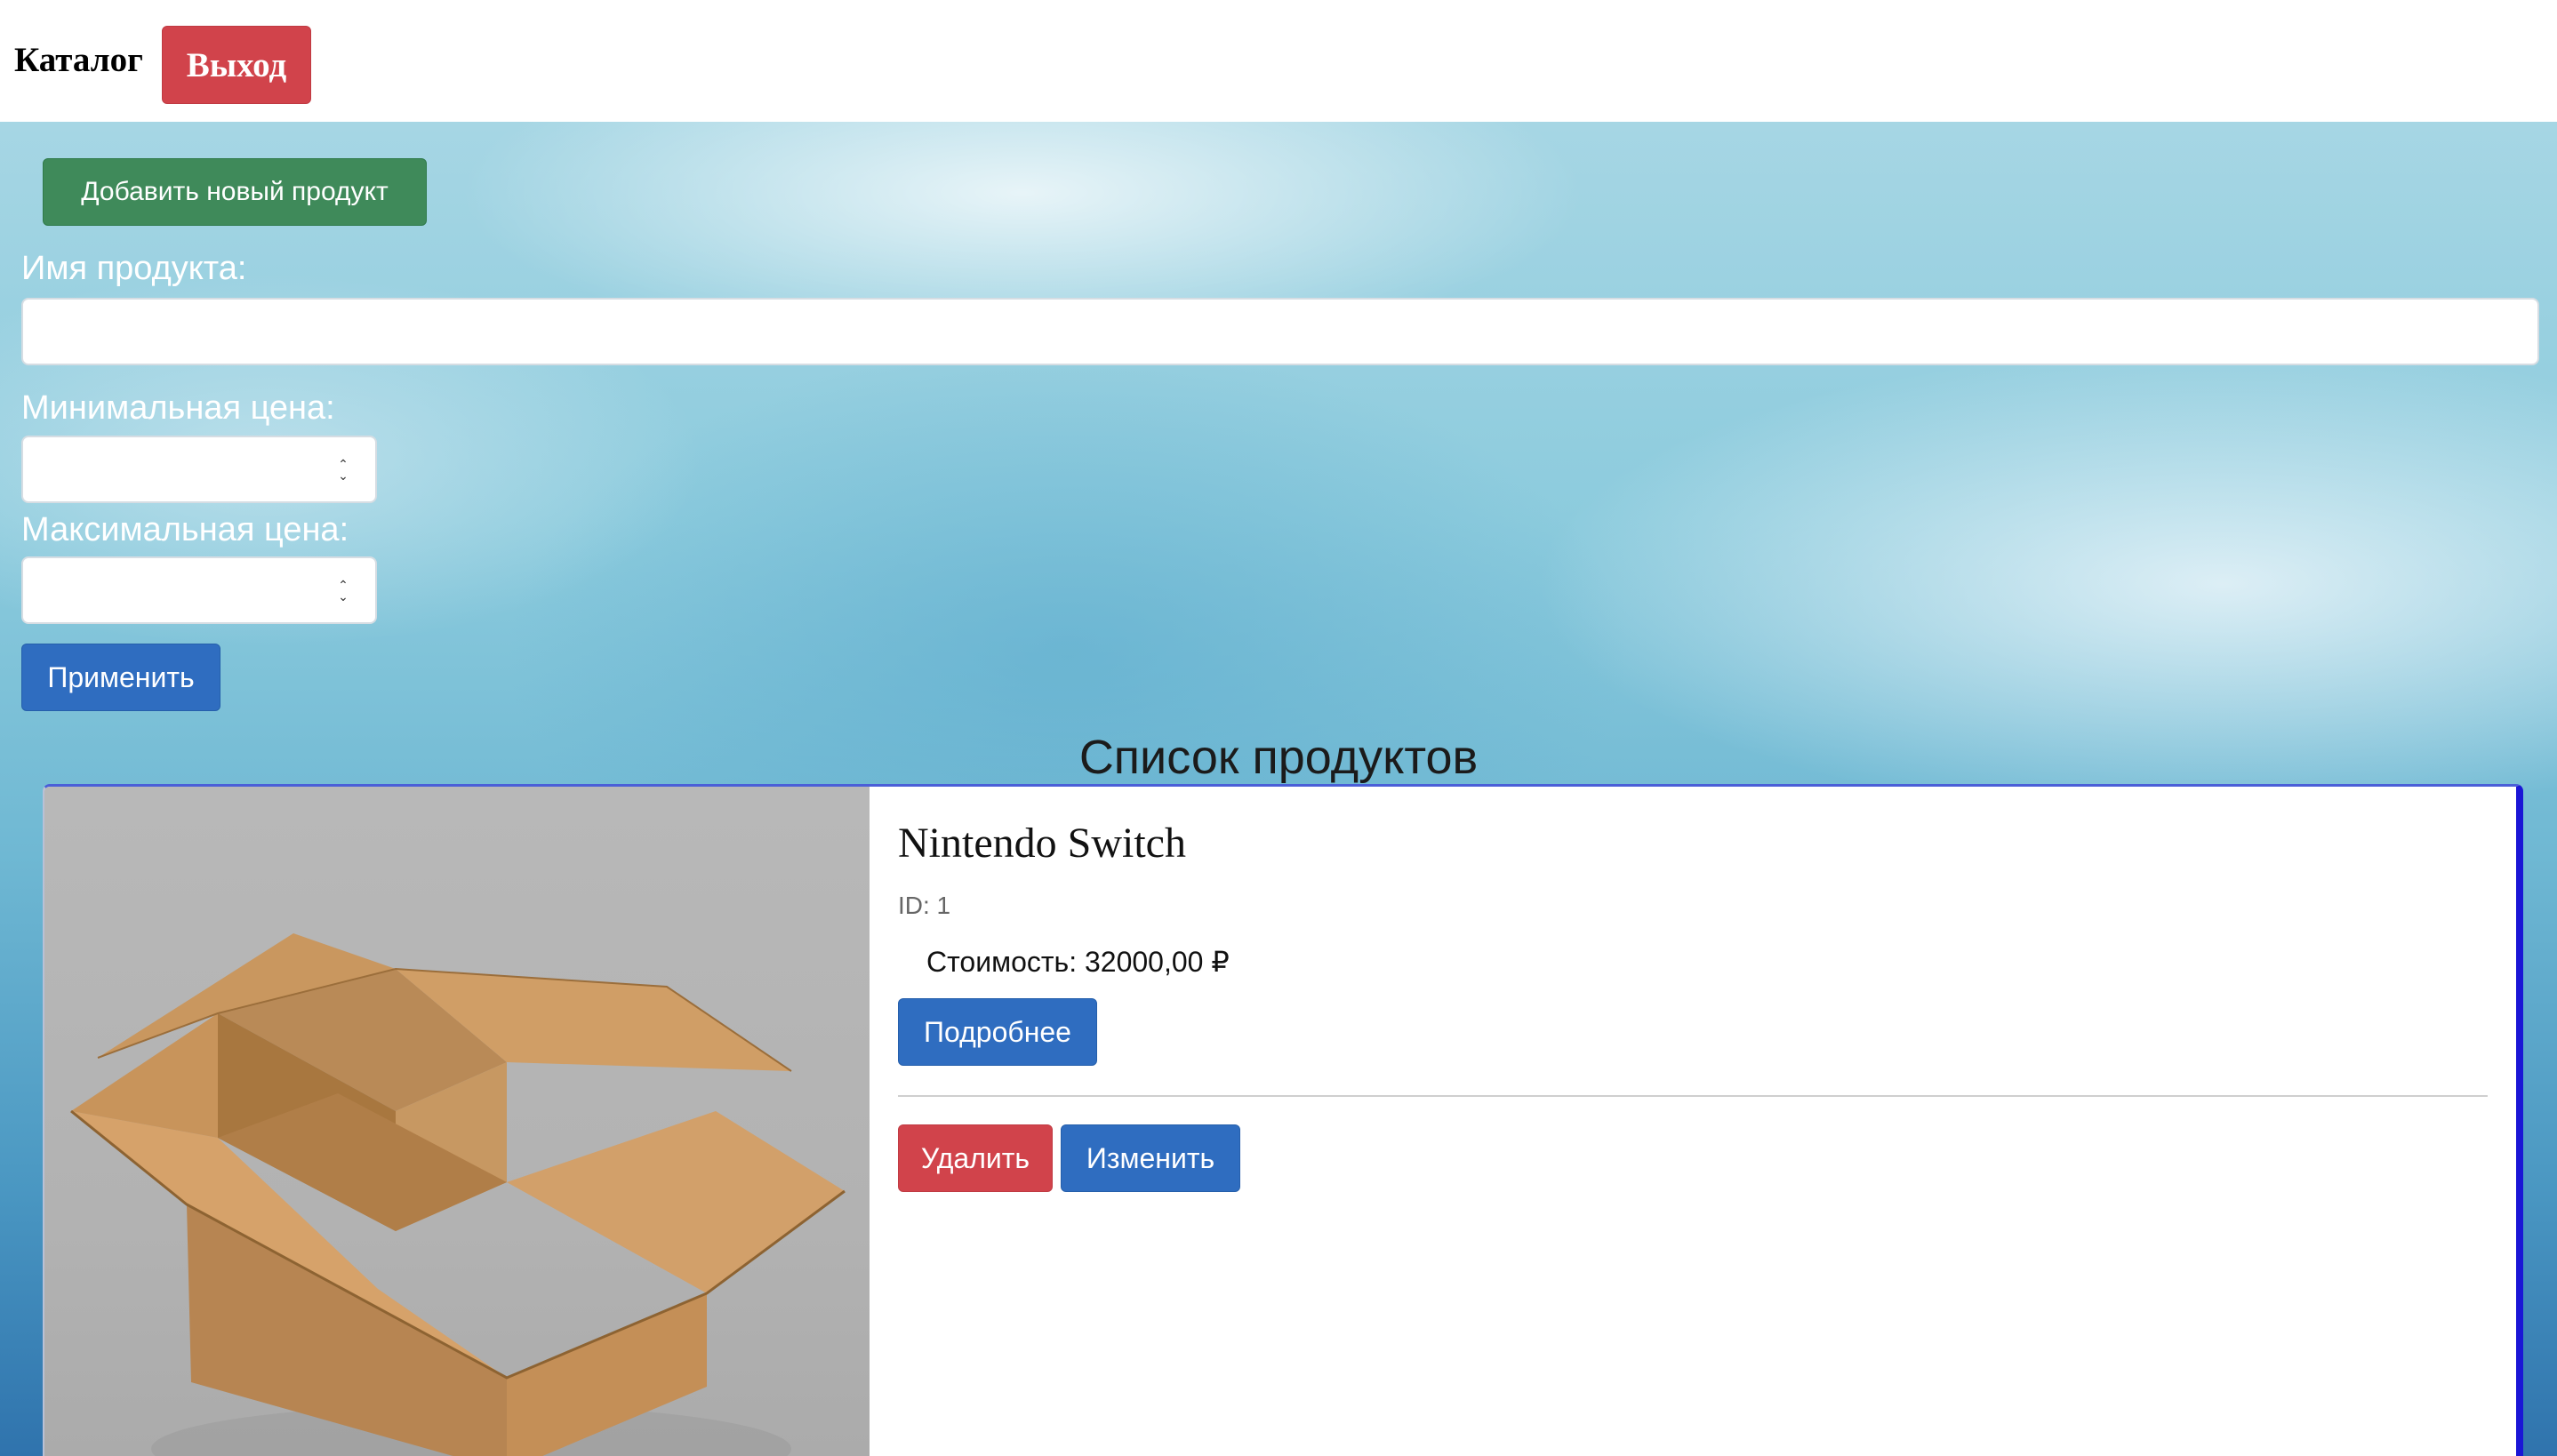  Describe the element at coordinates (199, 469) in the screenshot. I see `min-price-input: ⌃ ⌄` at that location.